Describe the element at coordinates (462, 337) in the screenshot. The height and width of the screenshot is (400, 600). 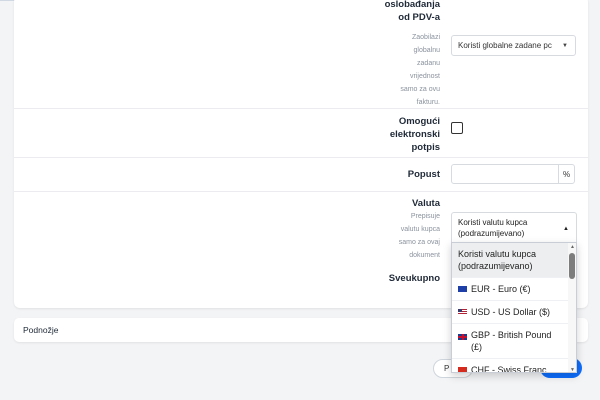
I see `gb-flag-icon` at that location.